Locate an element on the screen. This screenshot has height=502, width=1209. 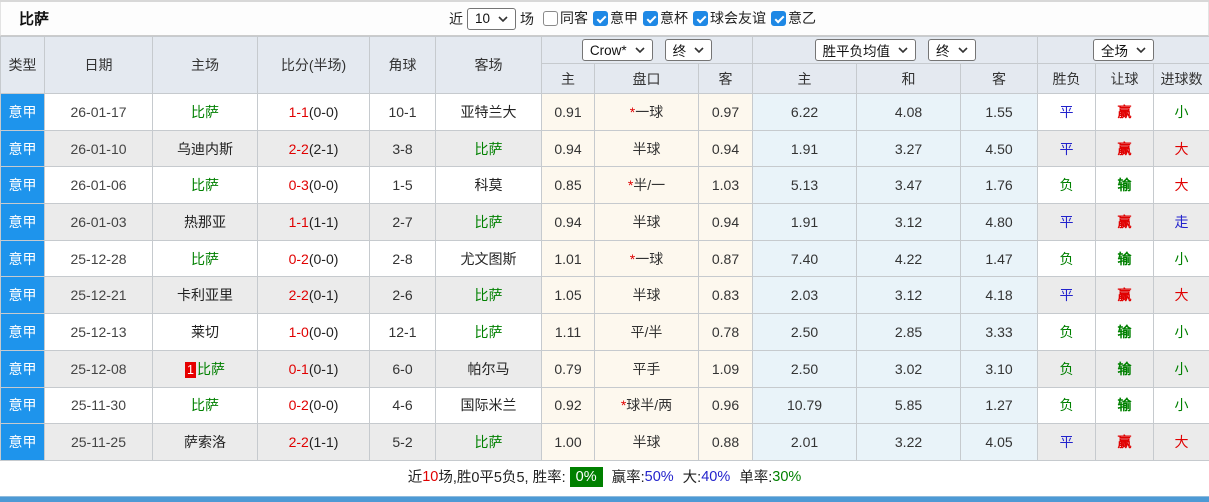
league-filter-checkbox: 同客 is located at coordinates (565, 18).